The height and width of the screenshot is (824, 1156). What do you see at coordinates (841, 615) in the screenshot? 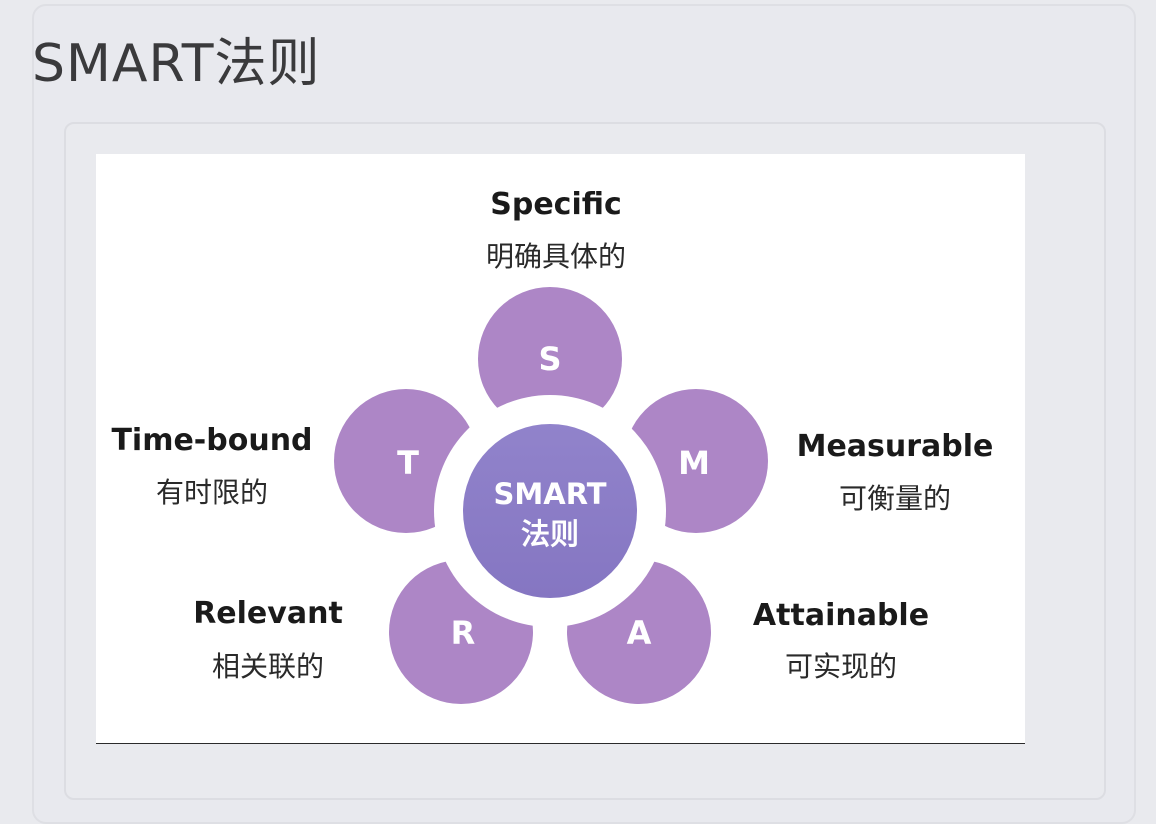
I see `label-attainable-en: Attainable` at bounding box center [841, 615].